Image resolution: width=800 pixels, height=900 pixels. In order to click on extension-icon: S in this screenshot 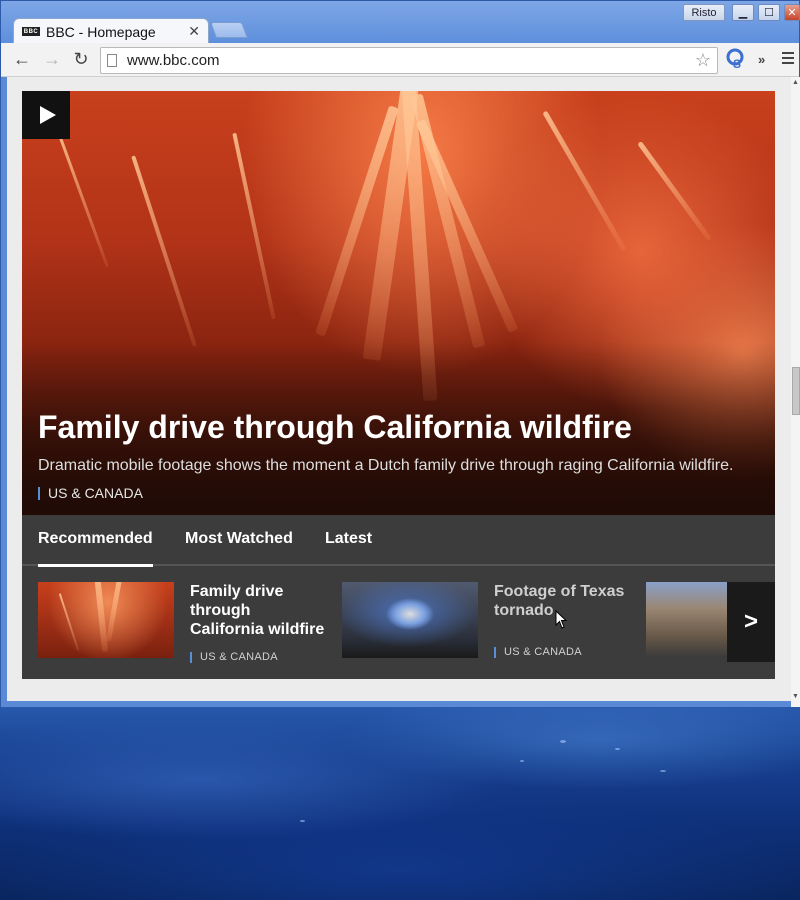, I will do `click(737, 59)`.